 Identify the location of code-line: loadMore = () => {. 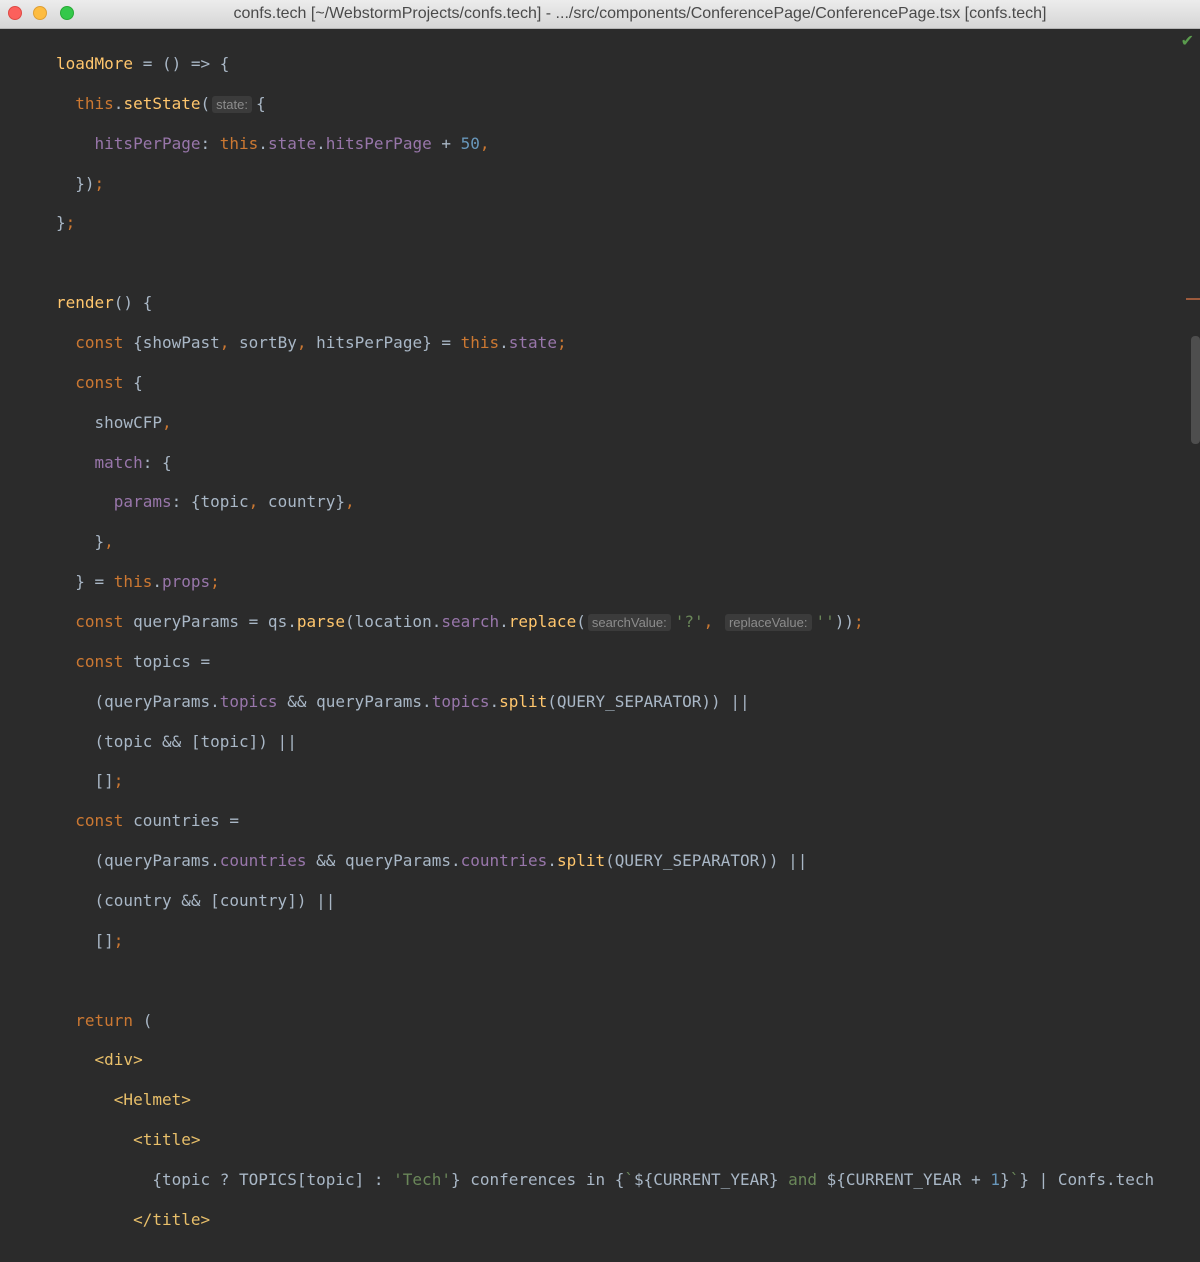
(143, 63).